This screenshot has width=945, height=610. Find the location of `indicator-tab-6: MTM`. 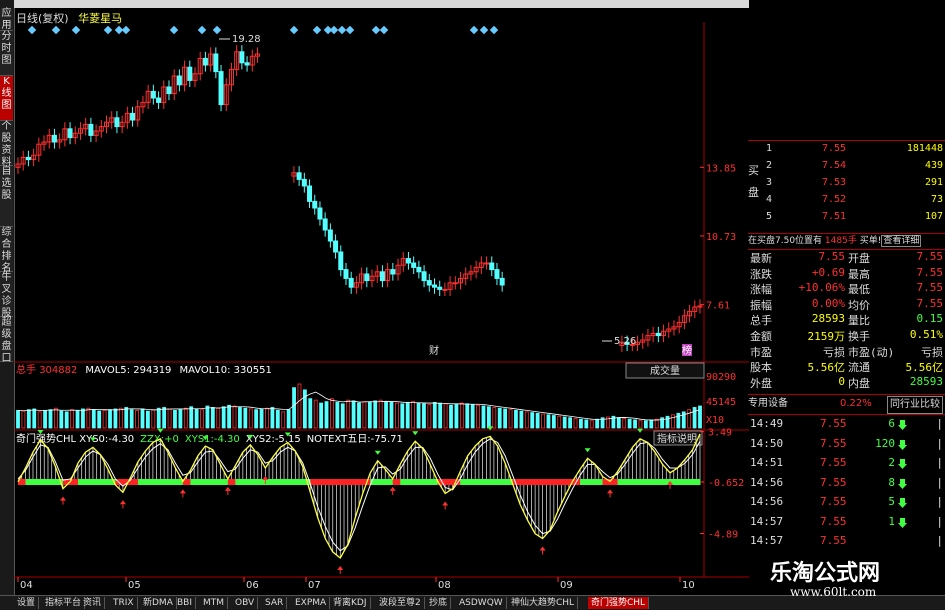

indicator-tab-6: MTM is located at coordinates (214, 603).